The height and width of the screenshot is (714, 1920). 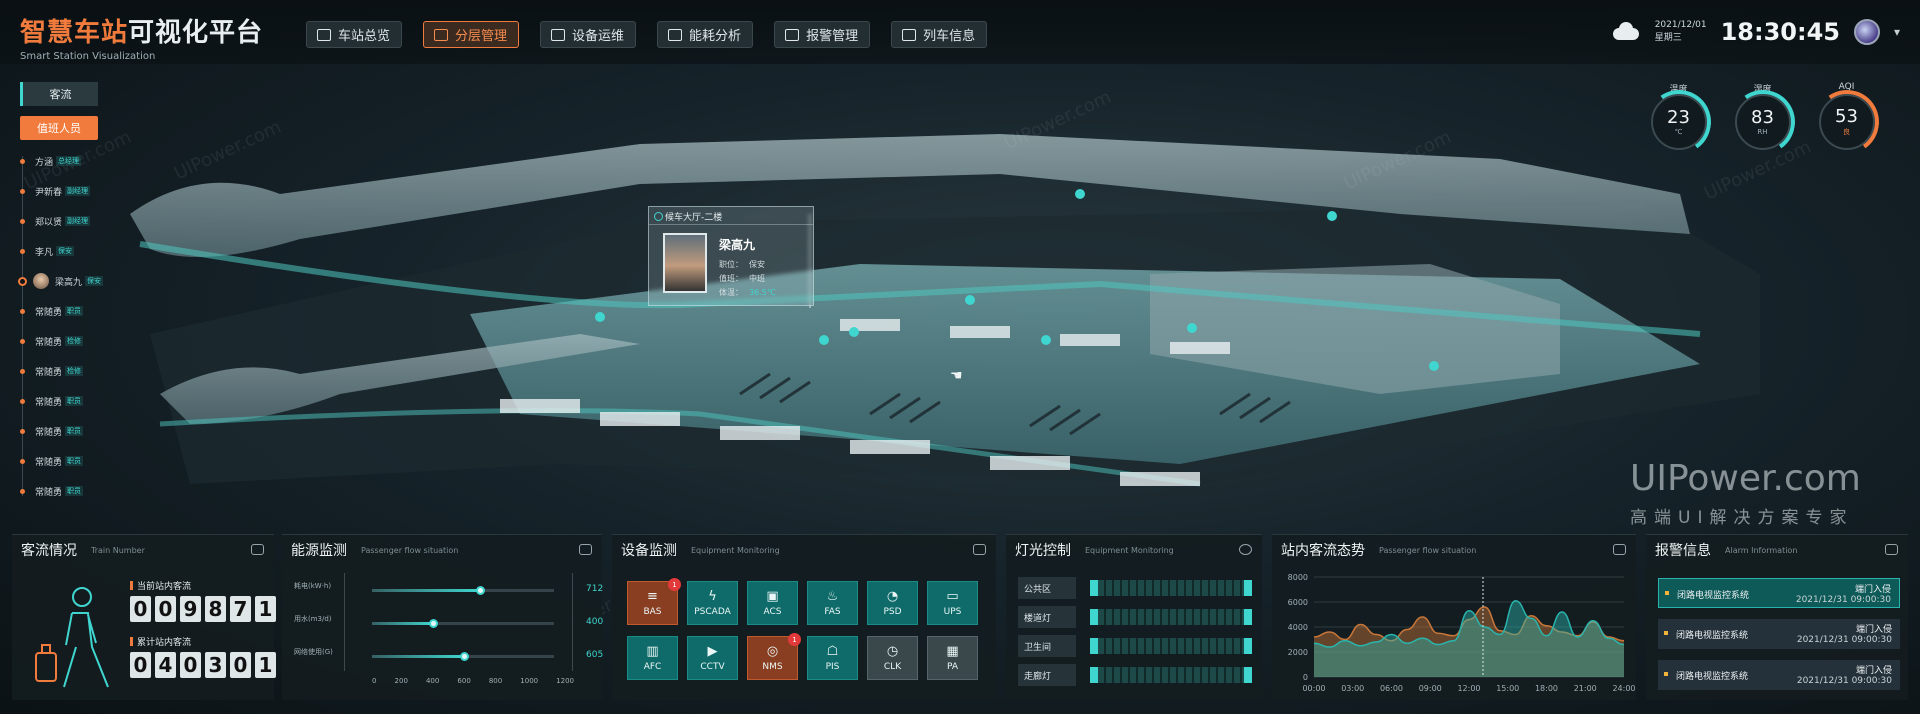 I want to click on equipment-label: CLK, so click(x=892, y=667).